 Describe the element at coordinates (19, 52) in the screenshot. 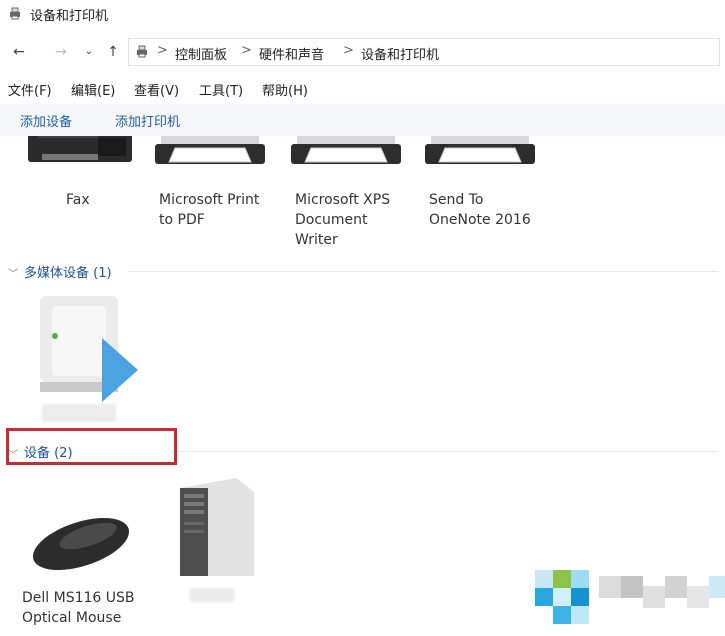

I see `back-arrow-icon: ←` at that location.